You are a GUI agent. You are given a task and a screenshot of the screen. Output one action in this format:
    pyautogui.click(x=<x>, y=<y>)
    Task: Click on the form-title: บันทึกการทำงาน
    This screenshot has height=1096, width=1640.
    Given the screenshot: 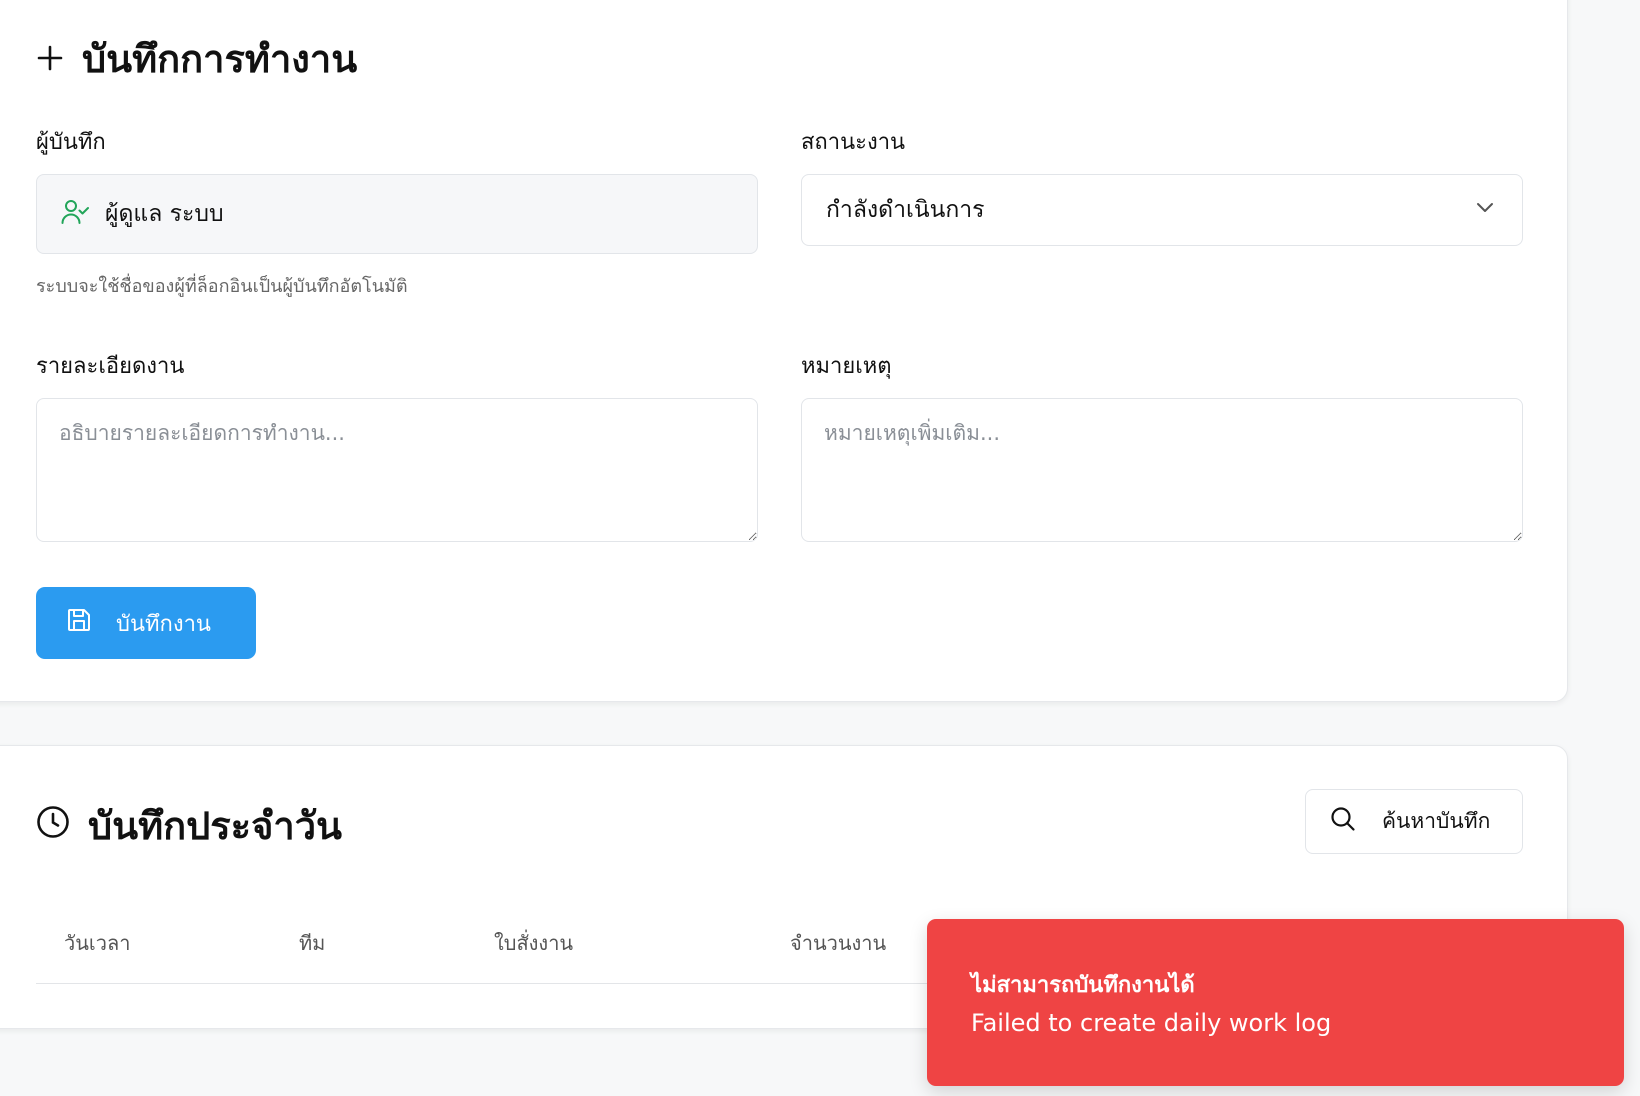 What is the action you would take?
    pyautogui.click(x=196, y=58)
    